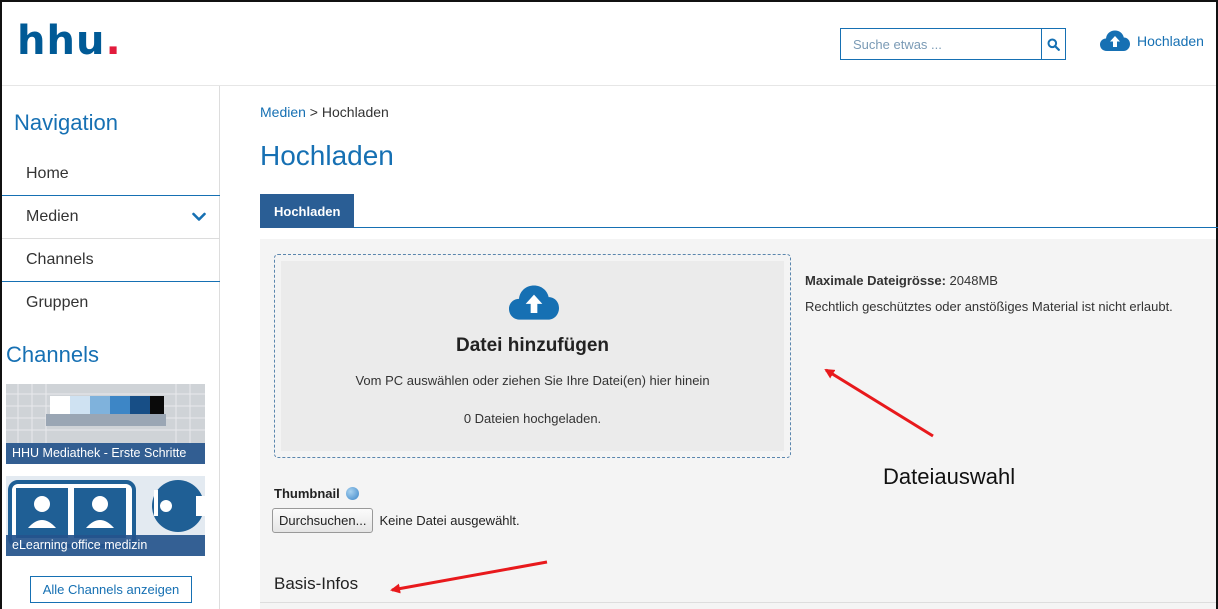 The width and height of the screenshot is (1218, 609). Describe the element at coordinates (111, 302) in the screenshot. I see `sidebar-item-gruppen: Gruppen` at that location.